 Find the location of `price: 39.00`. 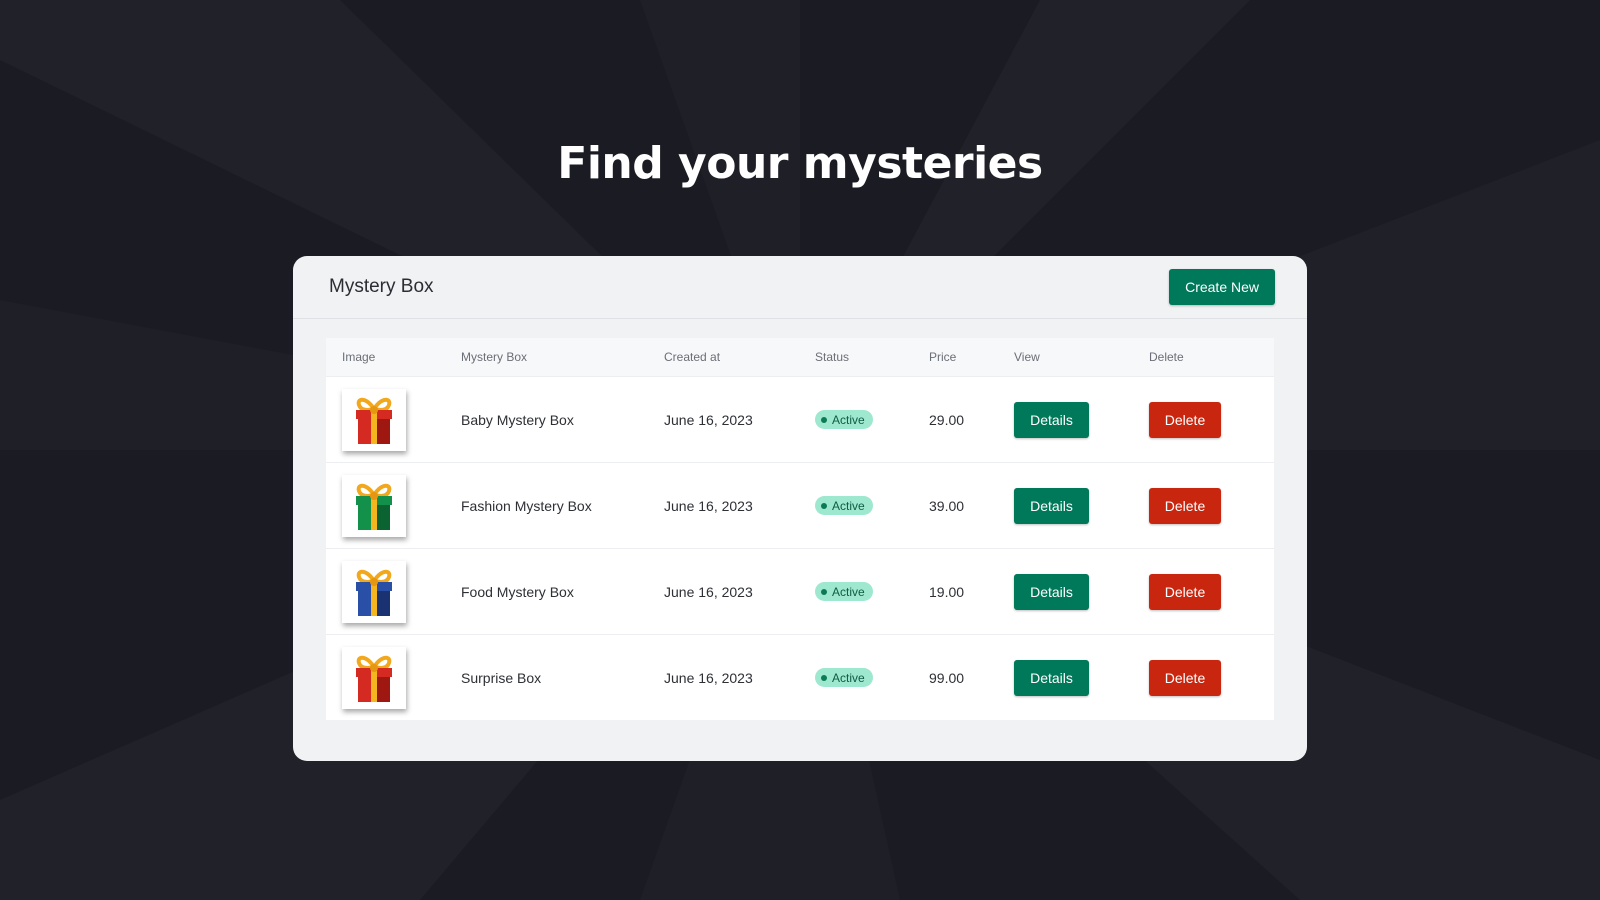

price: 39.00 is located at coordinates (971, 505).